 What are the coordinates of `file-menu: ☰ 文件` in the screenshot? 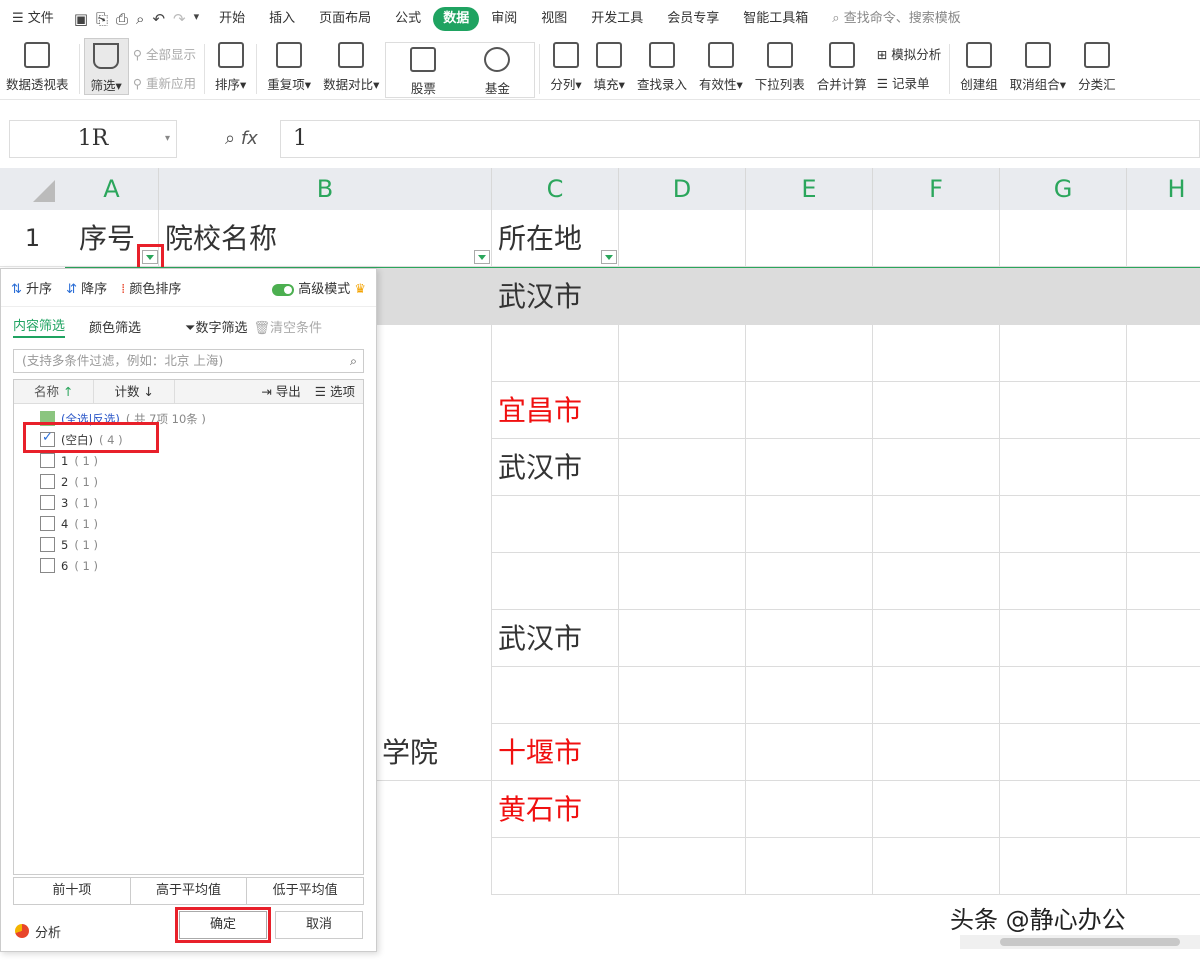 It's located at (33, 19).